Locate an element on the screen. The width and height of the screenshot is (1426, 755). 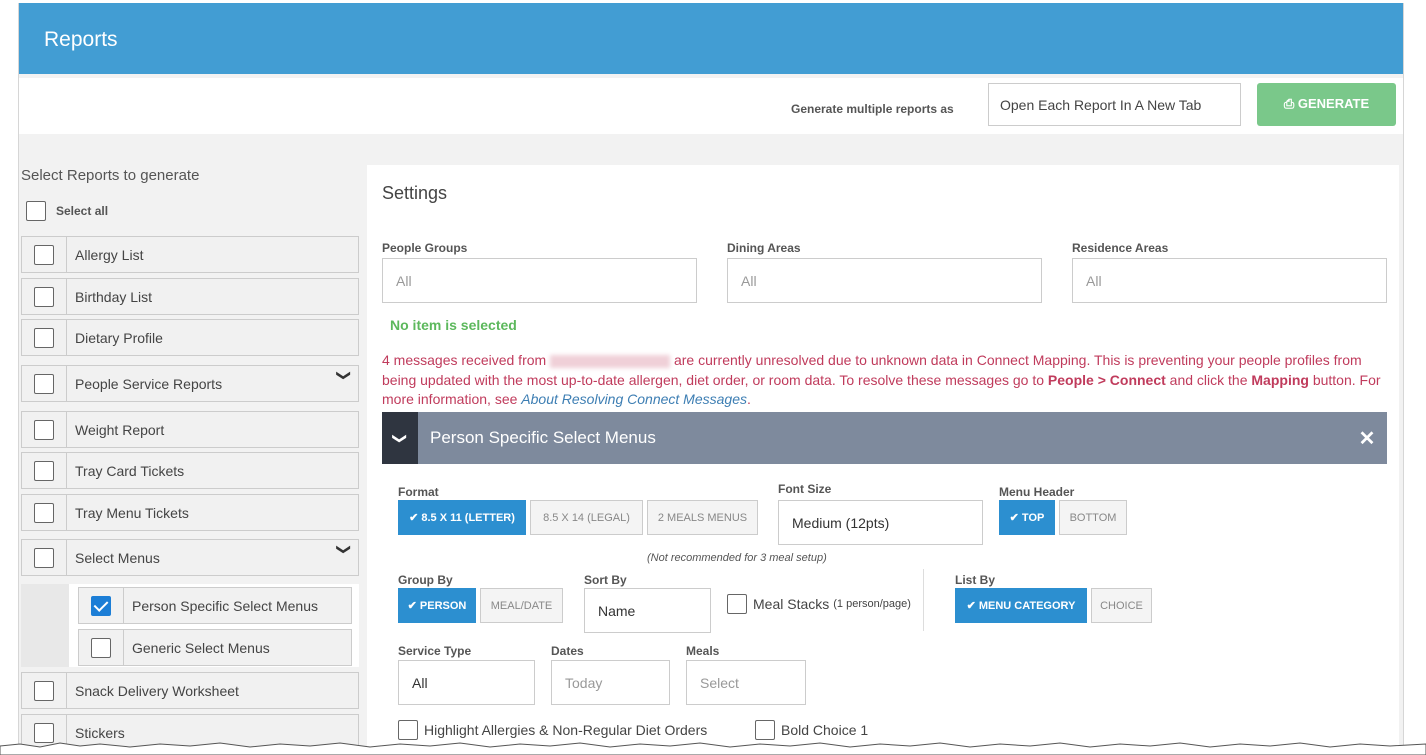
select-all-row: Select all is located at coordinates (67, 211).